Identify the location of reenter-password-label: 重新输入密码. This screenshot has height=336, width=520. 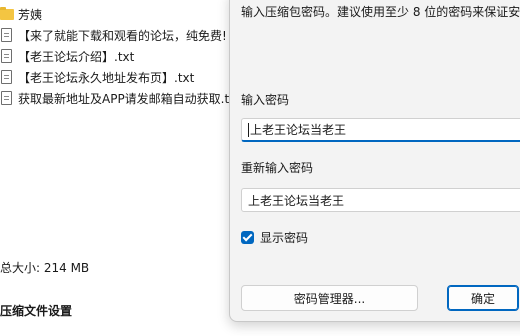
(277, 168).